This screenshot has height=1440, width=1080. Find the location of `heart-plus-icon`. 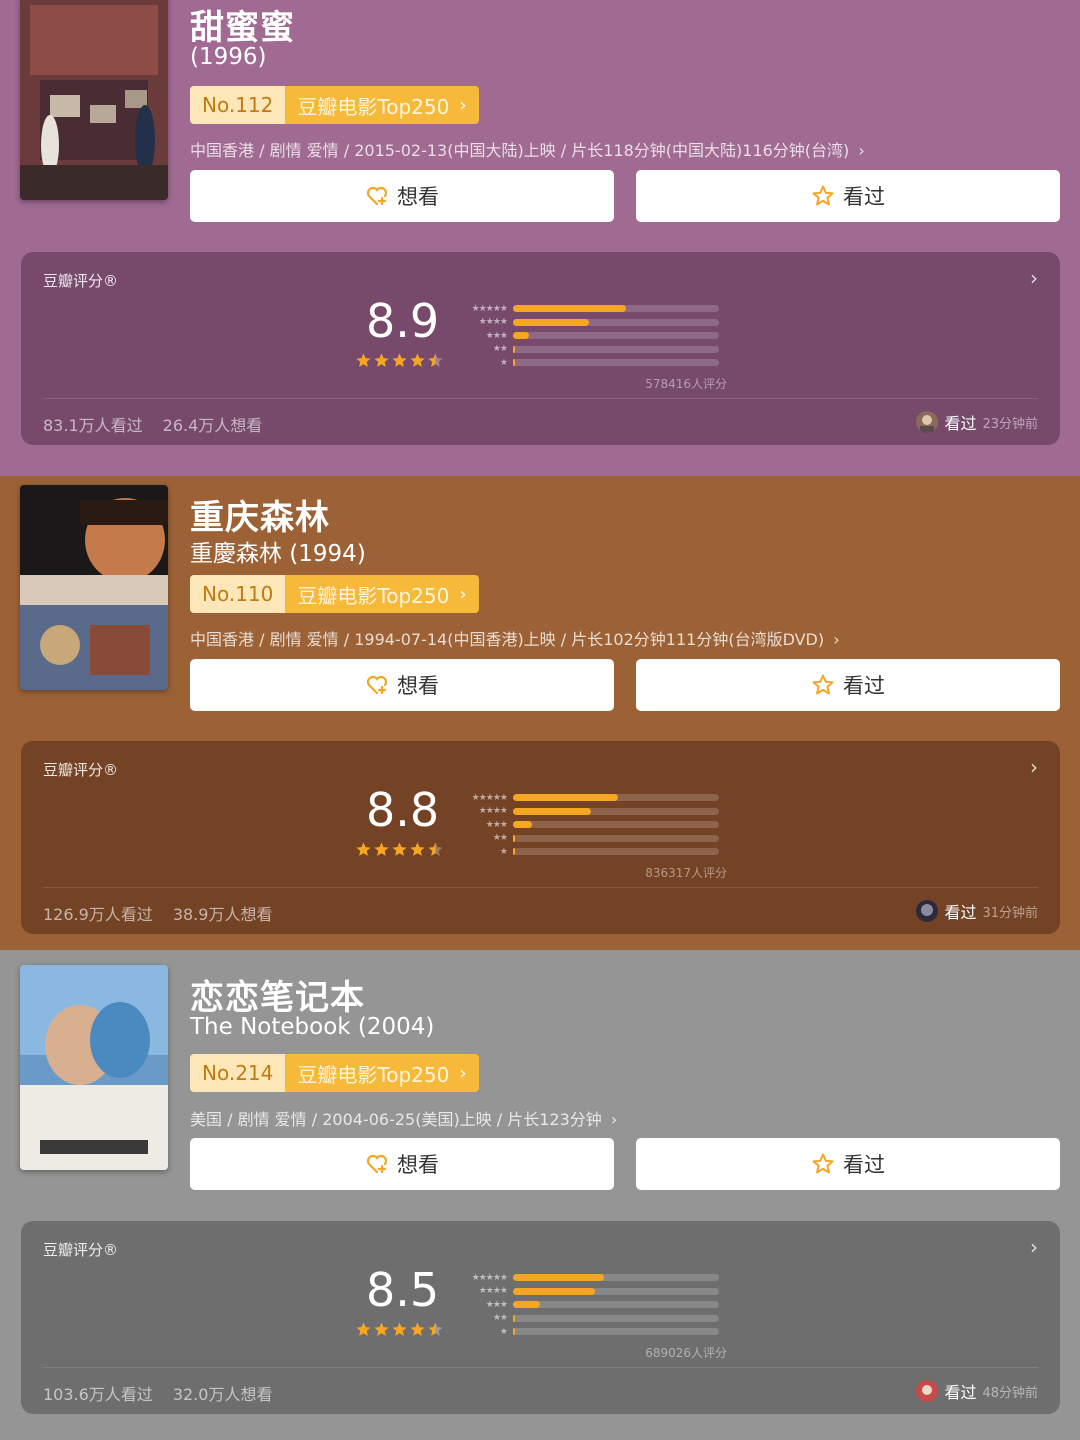

heart-plus-icon is located at coordinates (377, 685).